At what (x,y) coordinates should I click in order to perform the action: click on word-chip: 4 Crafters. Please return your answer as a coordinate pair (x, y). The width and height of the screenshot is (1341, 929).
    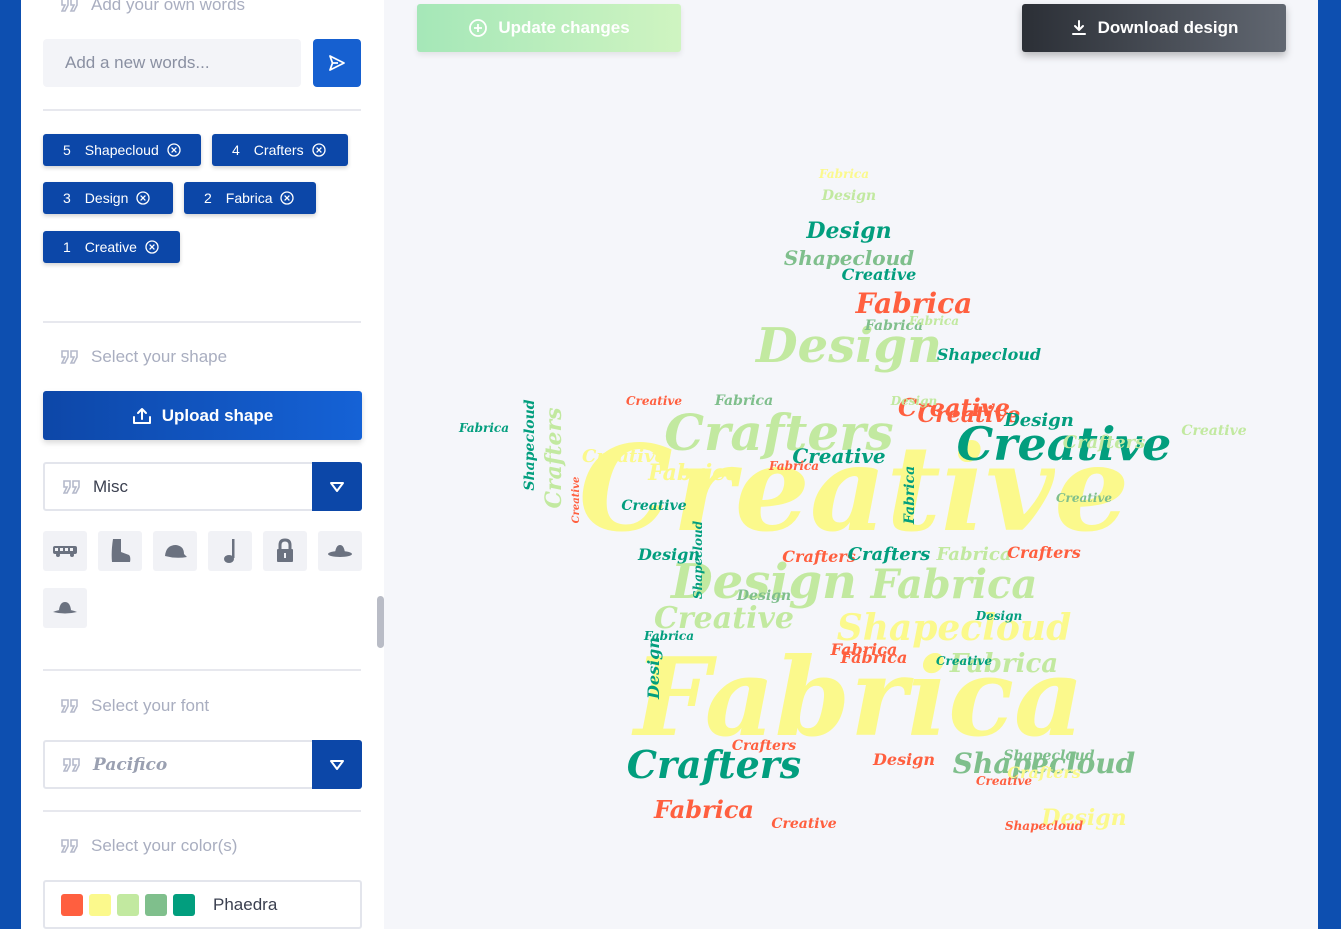
    Looking at the image, I should click on (280, 150).